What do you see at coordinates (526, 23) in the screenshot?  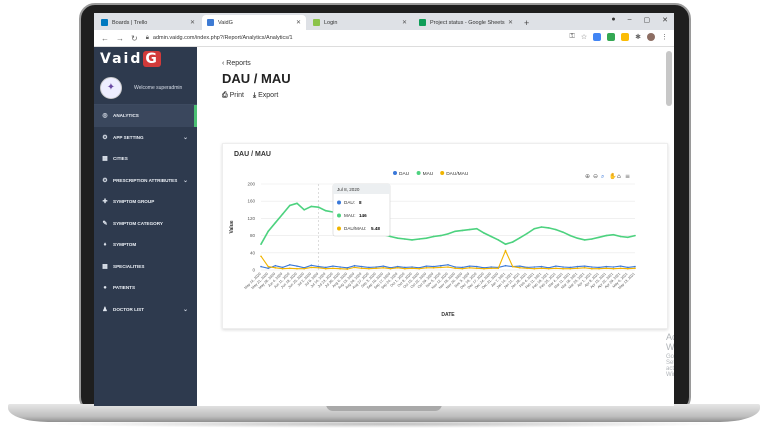 I see `new-tab-button: +` at bounding box center [526, 23].